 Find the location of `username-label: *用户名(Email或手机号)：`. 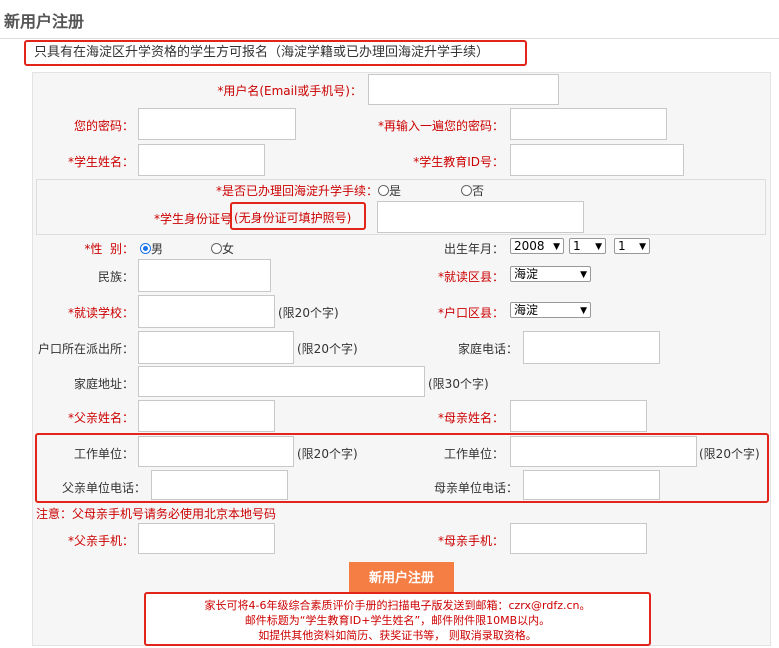

username-label: *用户名(Email或手机号)： is located at coordinates (289, 91).